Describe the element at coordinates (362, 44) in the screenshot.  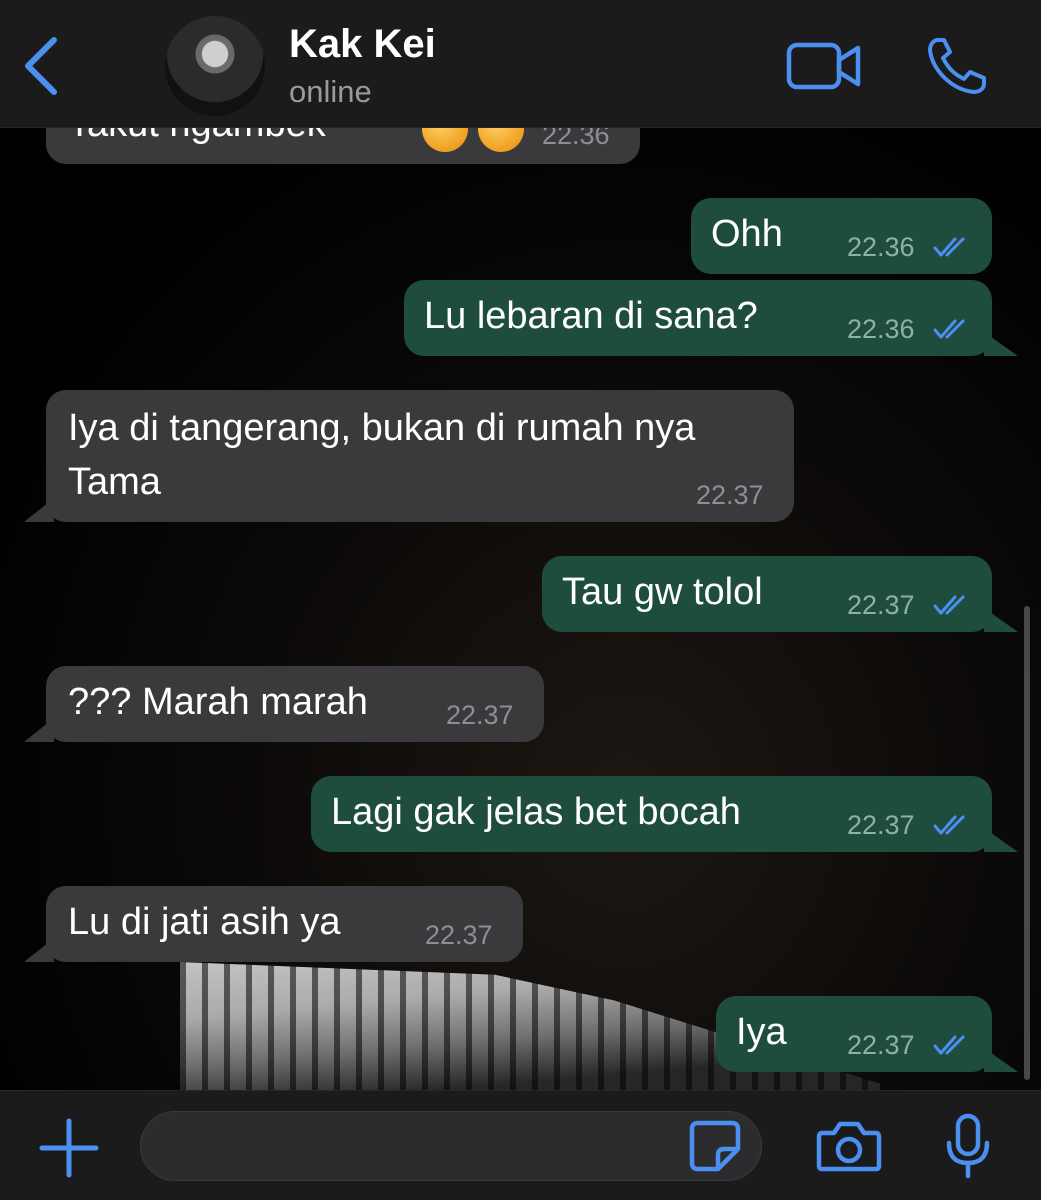
I see `contact-name: Kak Kei` at that location.